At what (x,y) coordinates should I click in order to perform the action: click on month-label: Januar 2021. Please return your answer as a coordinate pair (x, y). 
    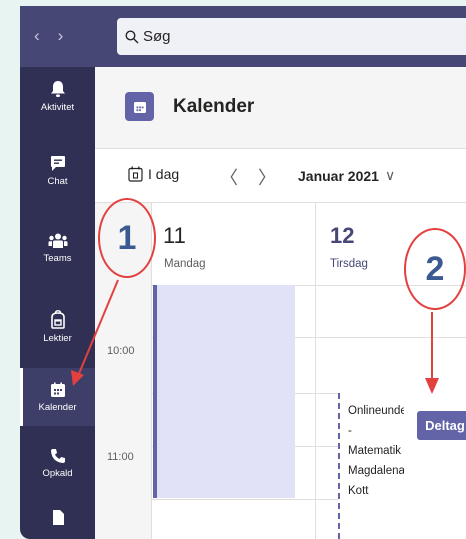
    Looking at the image, I should click on (338, 175).